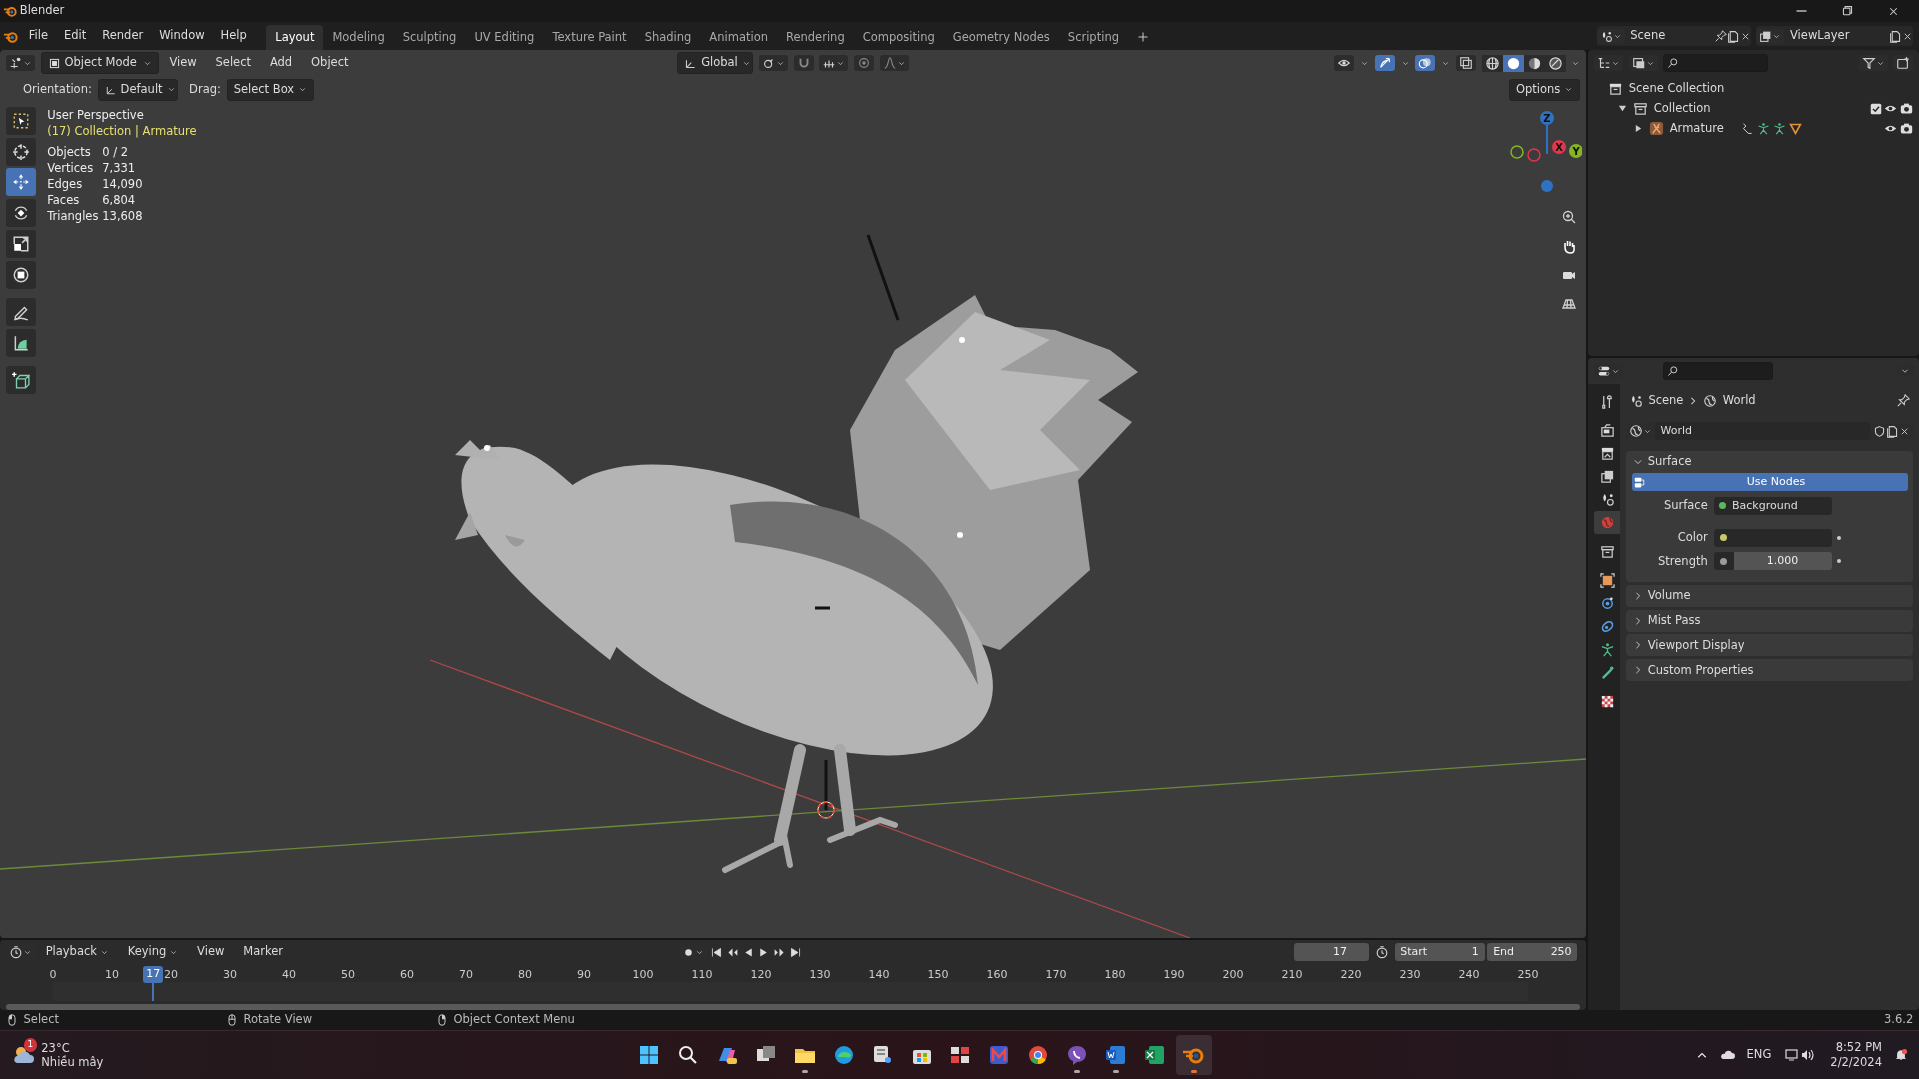  What do you see at coordinates (1056, 975) in the screenshot?
I see `frame-number: 170` at bounding box center [1056, 975].